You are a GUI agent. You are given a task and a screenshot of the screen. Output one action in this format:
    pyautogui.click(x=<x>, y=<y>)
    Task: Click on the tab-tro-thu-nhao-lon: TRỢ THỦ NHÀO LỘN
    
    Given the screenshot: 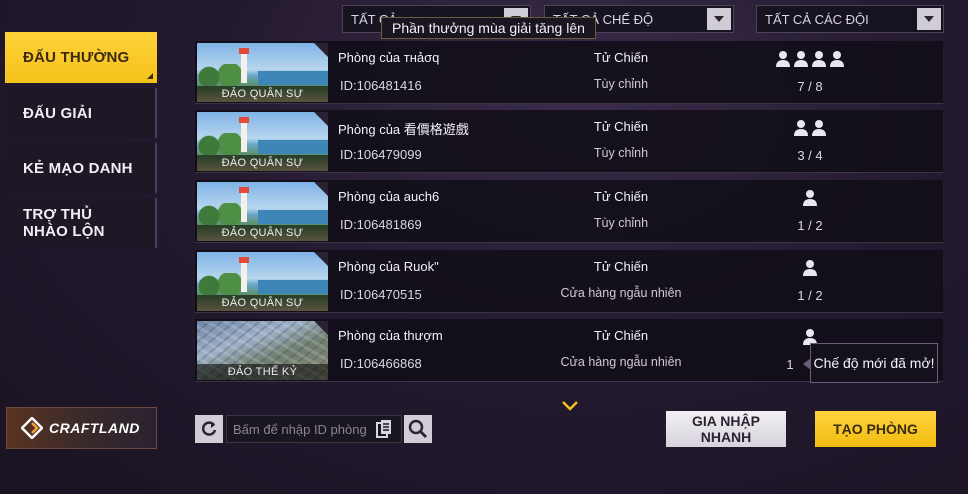 What is the action you would take?
    pyautogui.click(x=81, y=223)
    